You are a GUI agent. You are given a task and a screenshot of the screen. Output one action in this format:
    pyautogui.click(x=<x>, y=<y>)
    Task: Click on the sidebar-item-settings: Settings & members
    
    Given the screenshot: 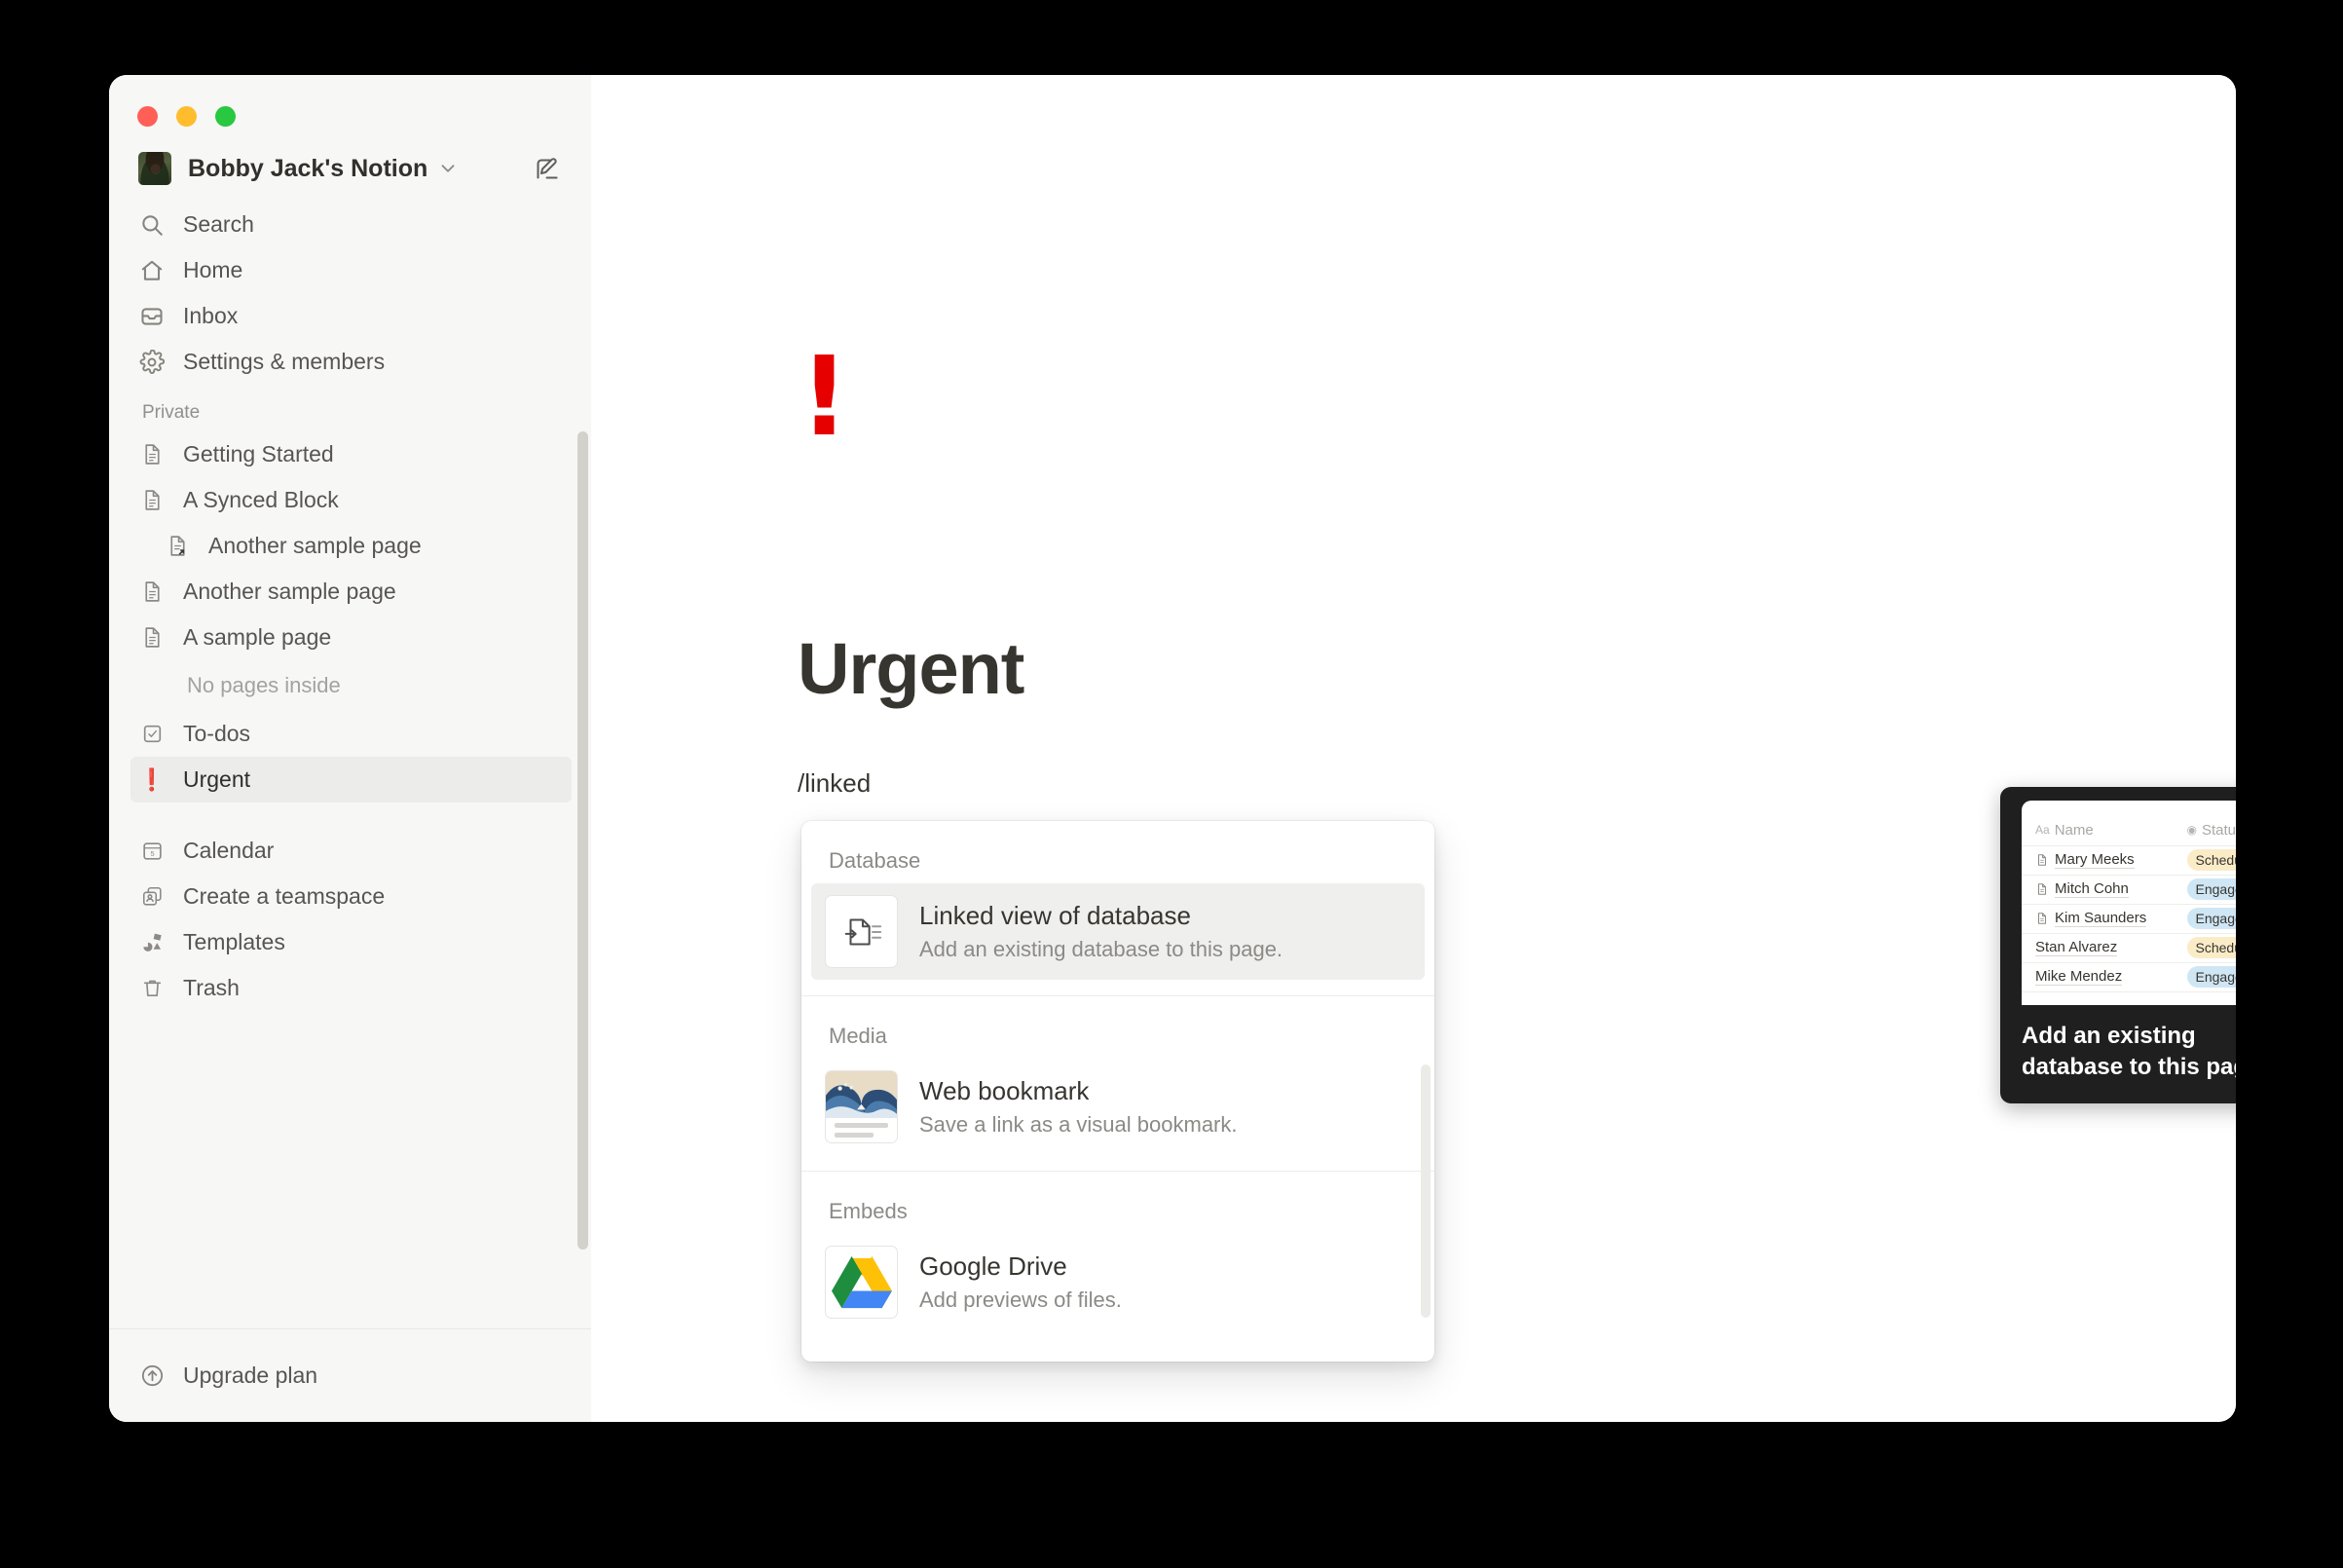 What is the action you would take?
    pyautogui.click(x=351, y=362)
    